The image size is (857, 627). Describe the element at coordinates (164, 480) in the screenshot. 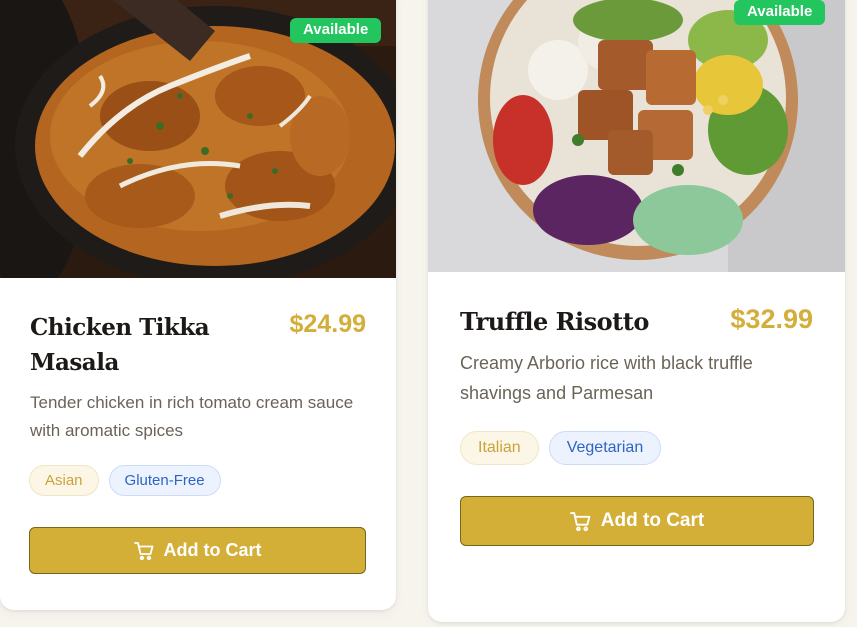

I see `tag-dietary: Gluten-Free` at that location.